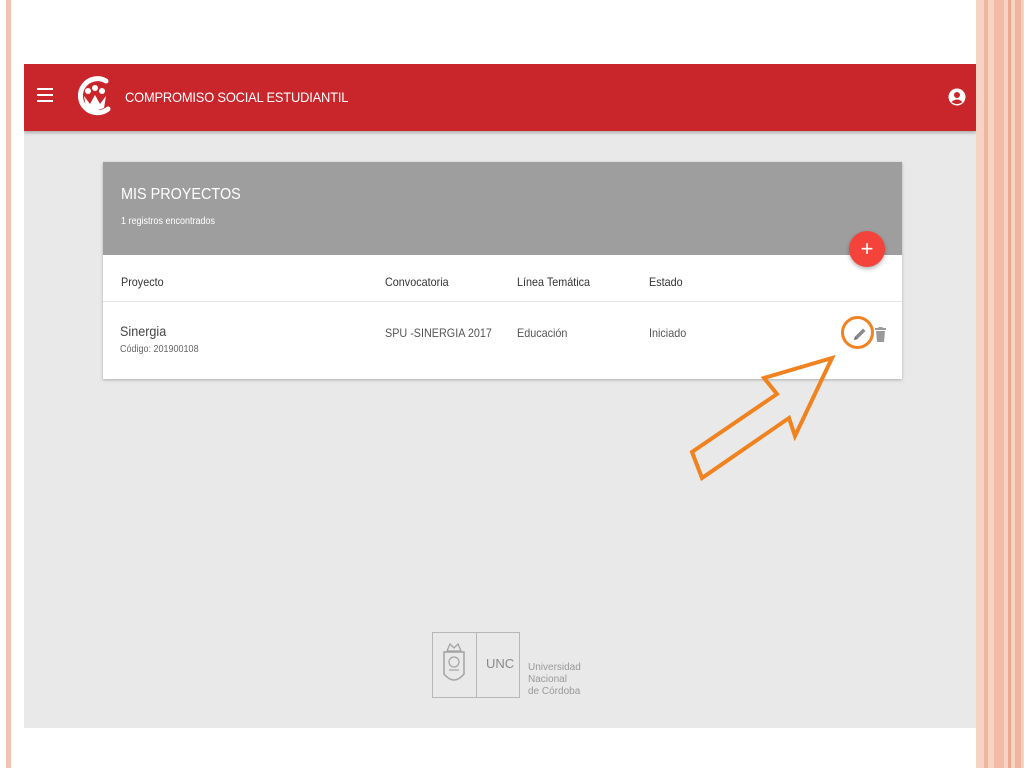 The height and width of the screenshot is (768, 1024). What do you see at coordinates (142, 282) in the screenshot?
I see `column-header-proyecto: Proyecto` at bounding box center [142, 282].